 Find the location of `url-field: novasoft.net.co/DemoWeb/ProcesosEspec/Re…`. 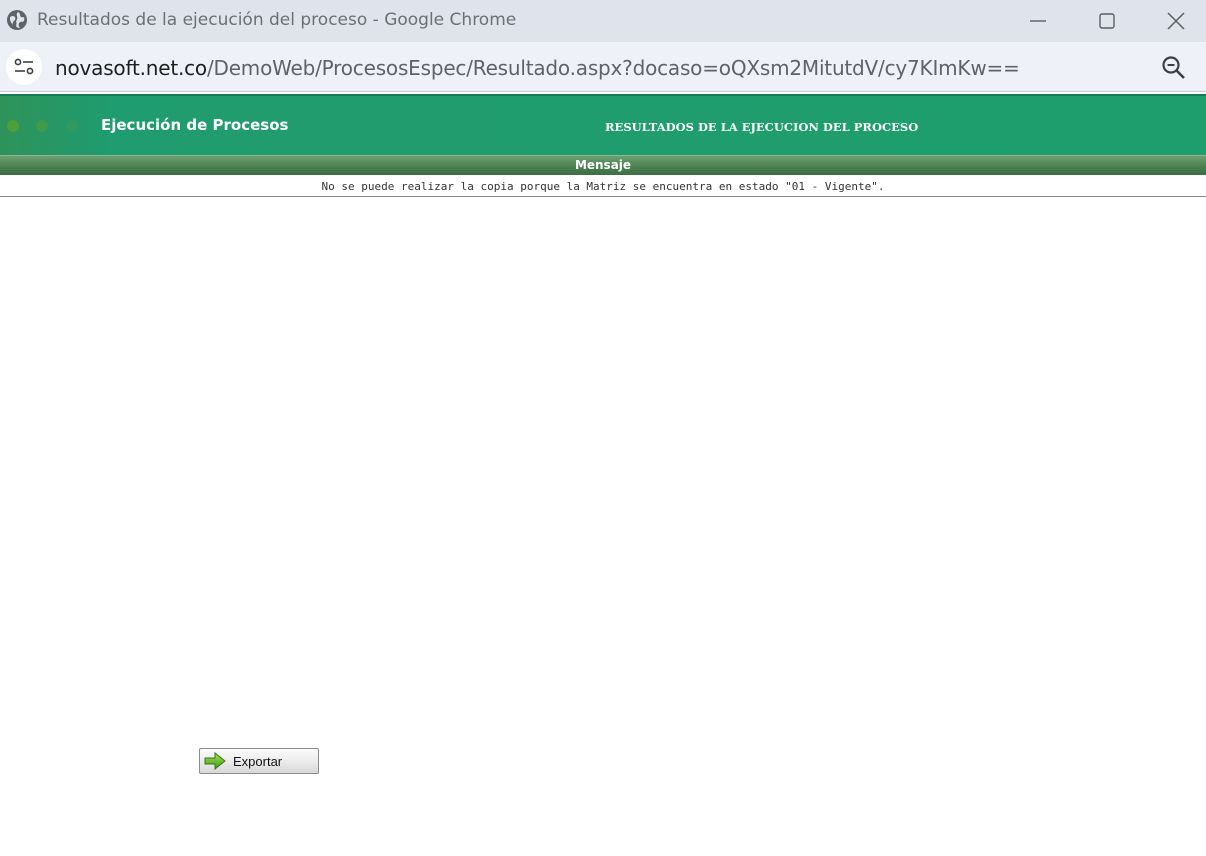

url-field: novasoft.net.co/DemoWeb/ProcesosEspec/Re… is located at coordinates (537, 68).